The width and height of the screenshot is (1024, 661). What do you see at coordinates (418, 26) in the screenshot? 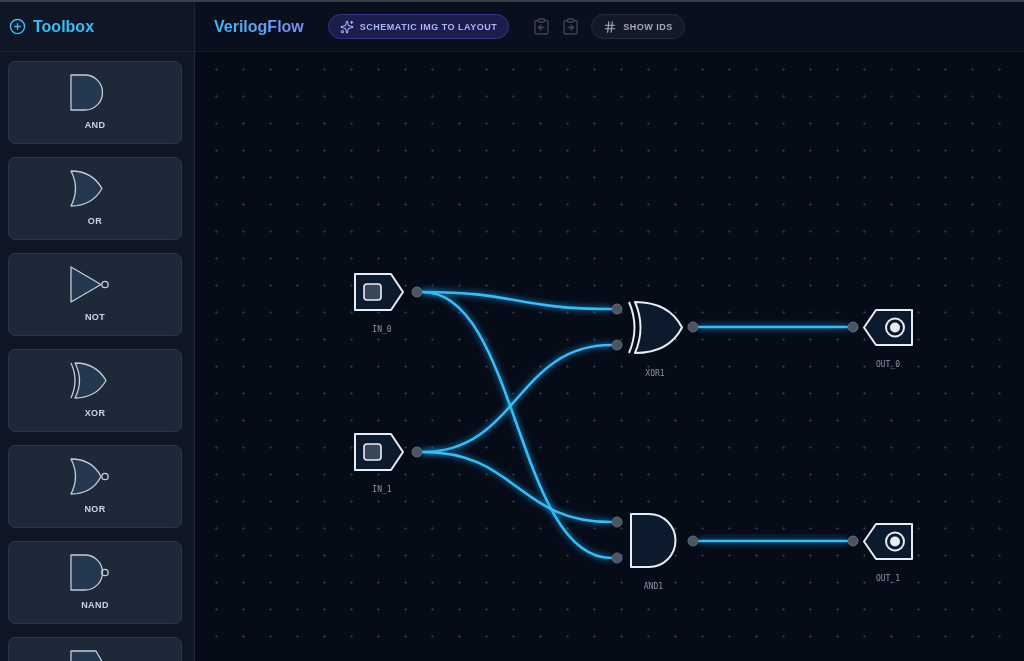
I see `schematic-to-layout-button: SCHEMATIC IMG TO LAYOUT` at bounding box center [418, 26].